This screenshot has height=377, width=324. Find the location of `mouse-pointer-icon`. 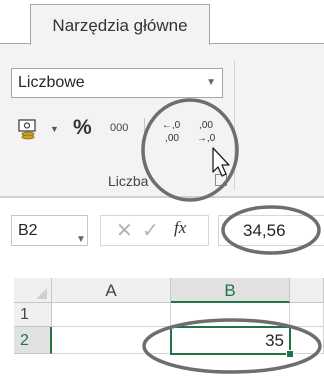

mouse-pointer-icon is located at coordinates (221, 162).